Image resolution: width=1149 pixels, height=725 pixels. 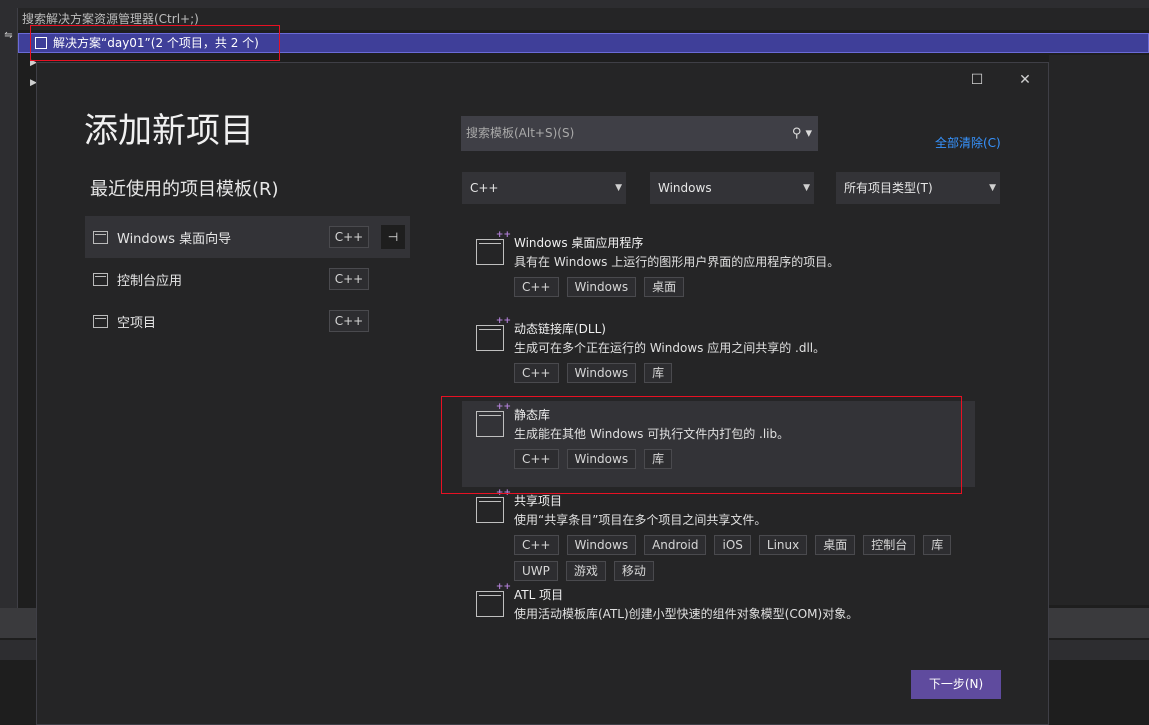 What do you see at coordinates (560, 329) in the screenshot?
I see `template-name: 动态链接库(DLL)` at bounding box center [560, 329].